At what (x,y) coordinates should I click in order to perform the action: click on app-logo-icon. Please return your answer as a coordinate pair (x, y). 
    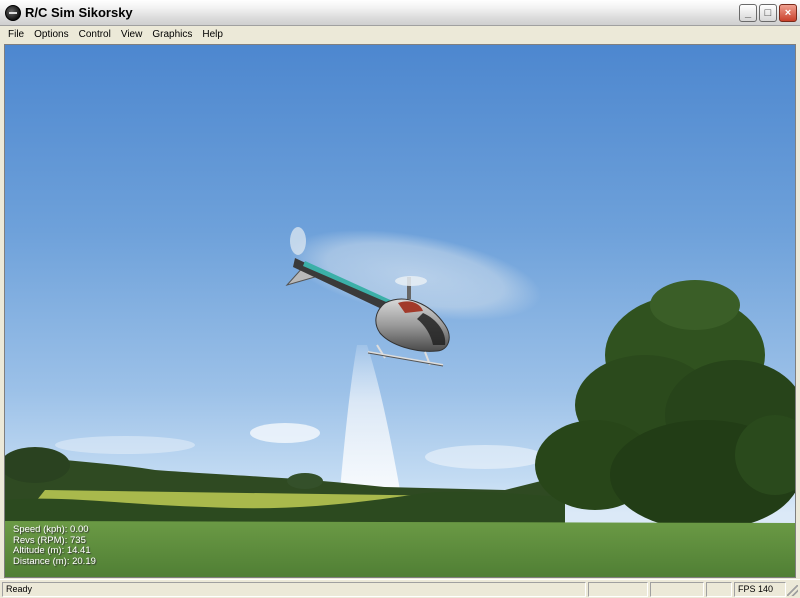
    Looking at the image, I should click on (13, 13).